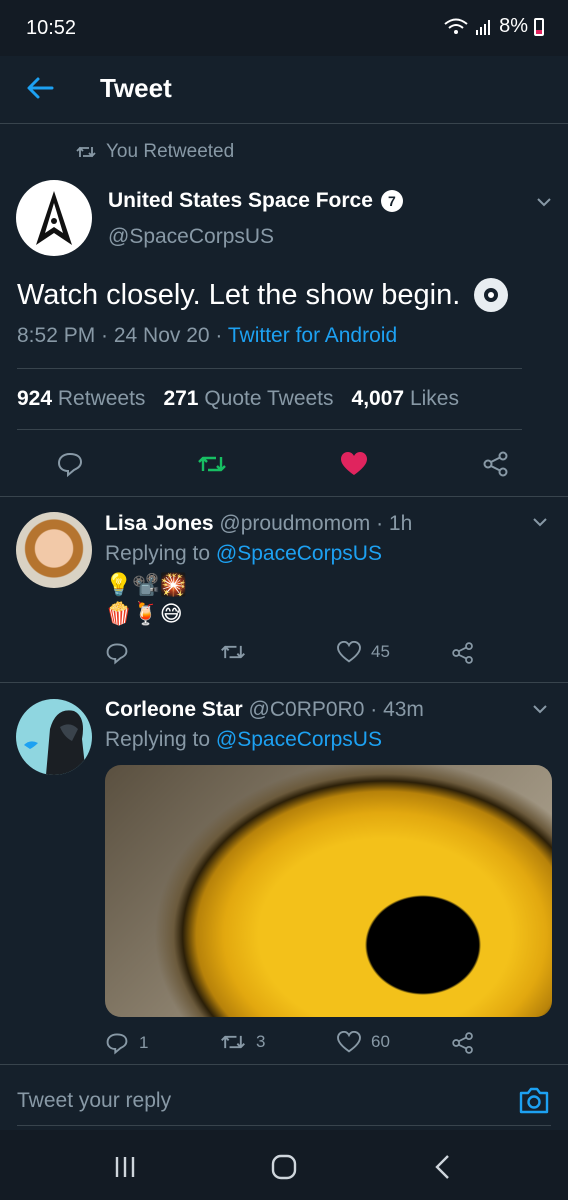 The height and width of the screenshot is (1200, 568). Describe the element at coordinates (284, 464) in the screenshot. I see `tweet-actions` at that location.